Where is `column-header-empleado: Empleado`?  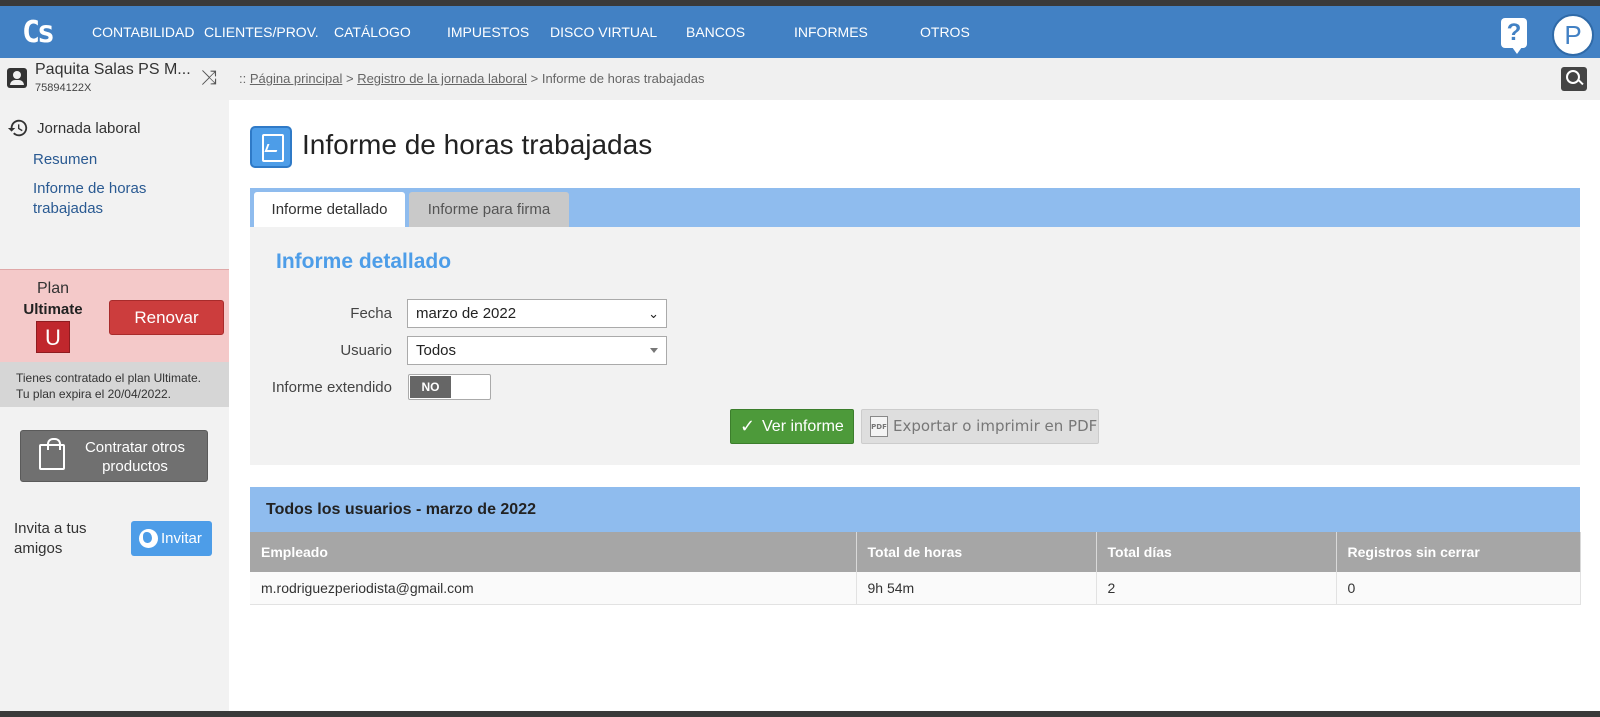
column-header-empleado: Empleado is located at coordinates (553, 552).